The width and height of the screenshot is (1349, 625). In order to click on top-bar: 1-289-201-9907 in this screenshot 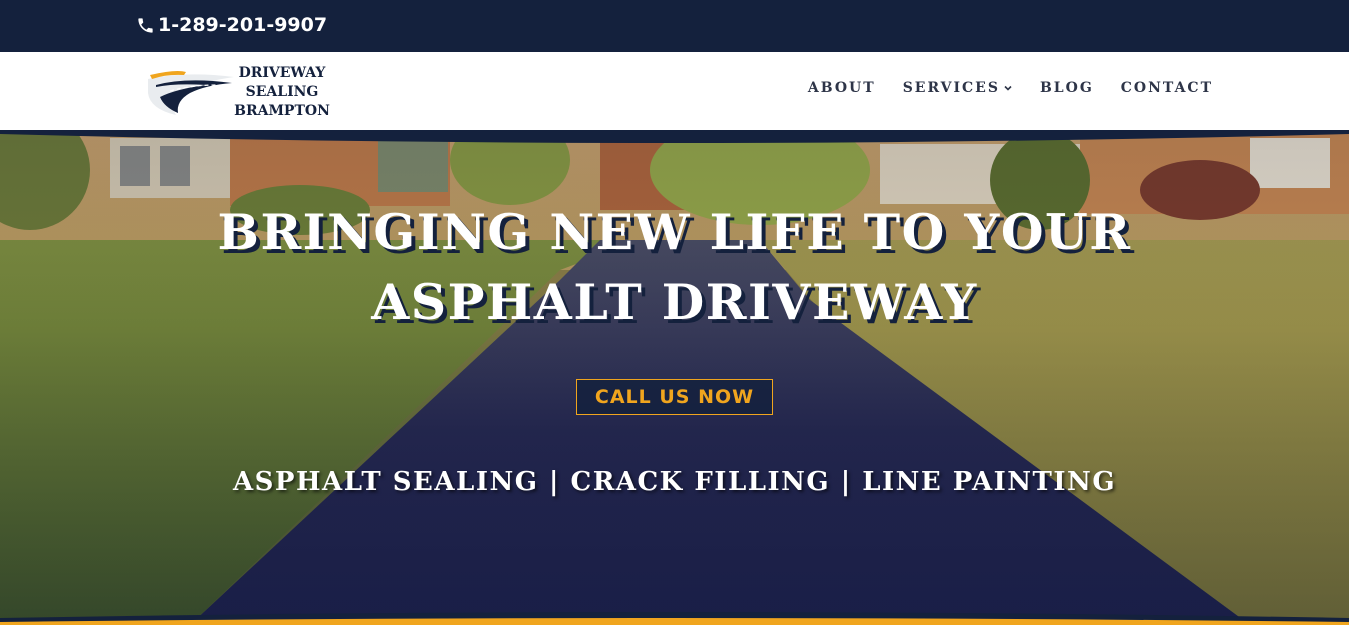, I will do `click(674, 26)`.